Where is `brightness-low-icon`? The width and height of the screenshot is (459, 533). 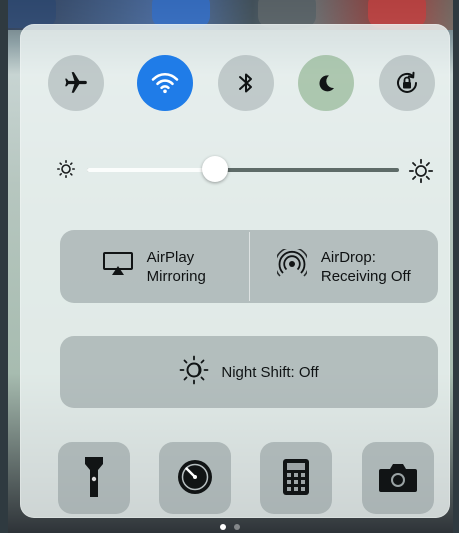 brightness-low-icon is located at coordinates (66, 171).